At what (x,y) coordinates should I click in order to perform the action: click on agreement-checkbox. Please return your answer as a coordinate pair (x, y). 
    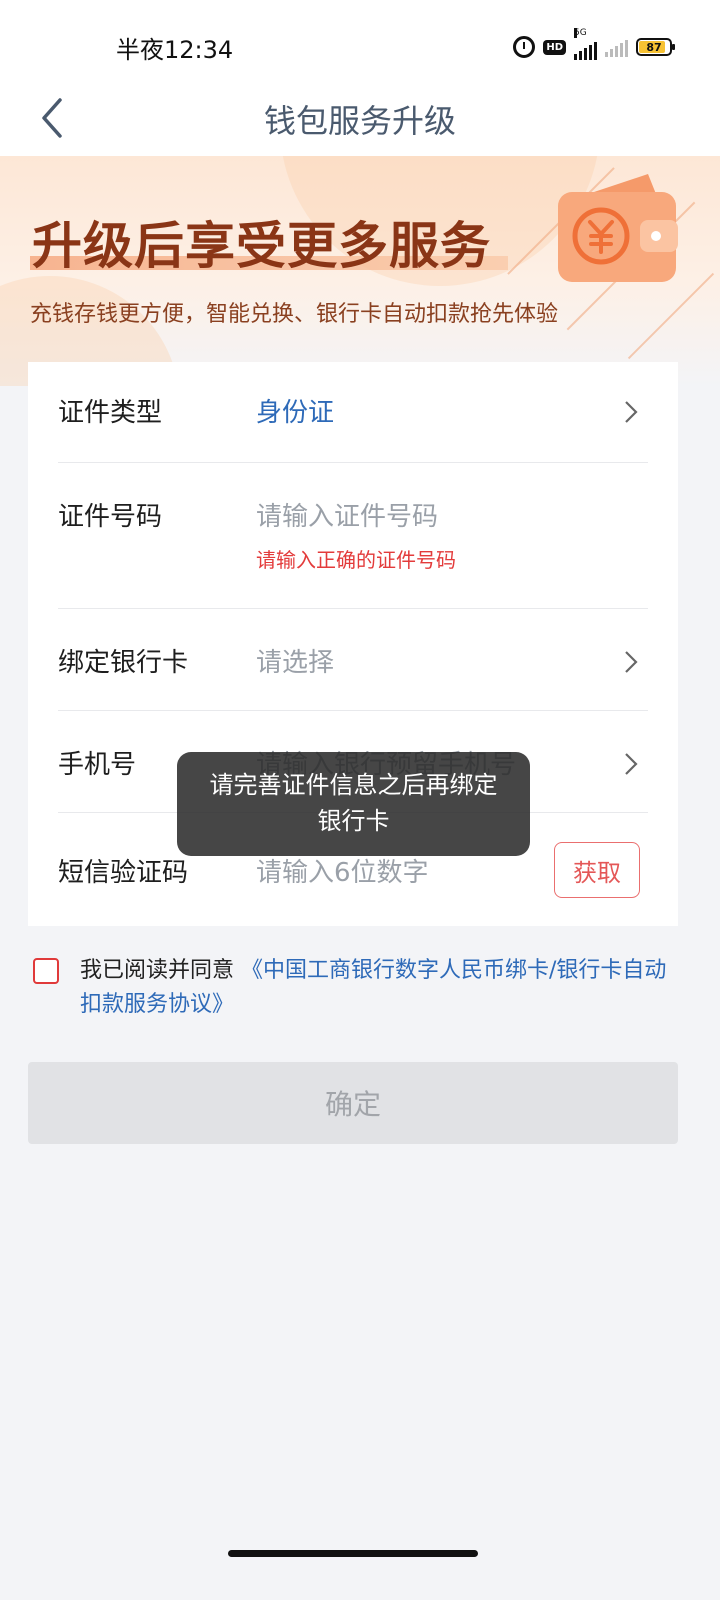
    Looking at the image, I should click on (46, 971).